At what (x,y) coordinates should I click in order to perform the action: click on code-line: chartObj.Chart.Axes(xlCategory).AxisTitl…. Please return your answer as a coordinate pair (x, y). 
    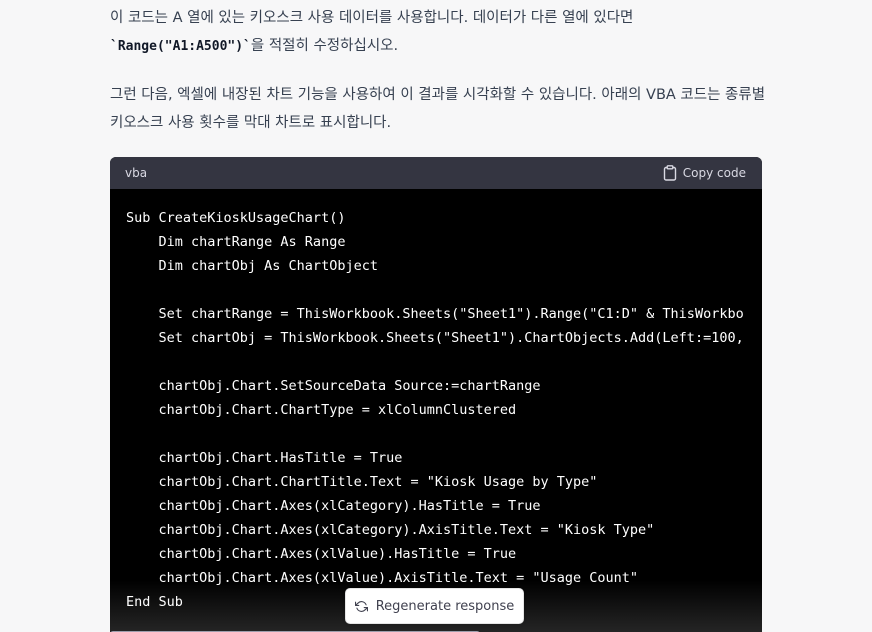
    Looking at the image, I should click on (390, 530).